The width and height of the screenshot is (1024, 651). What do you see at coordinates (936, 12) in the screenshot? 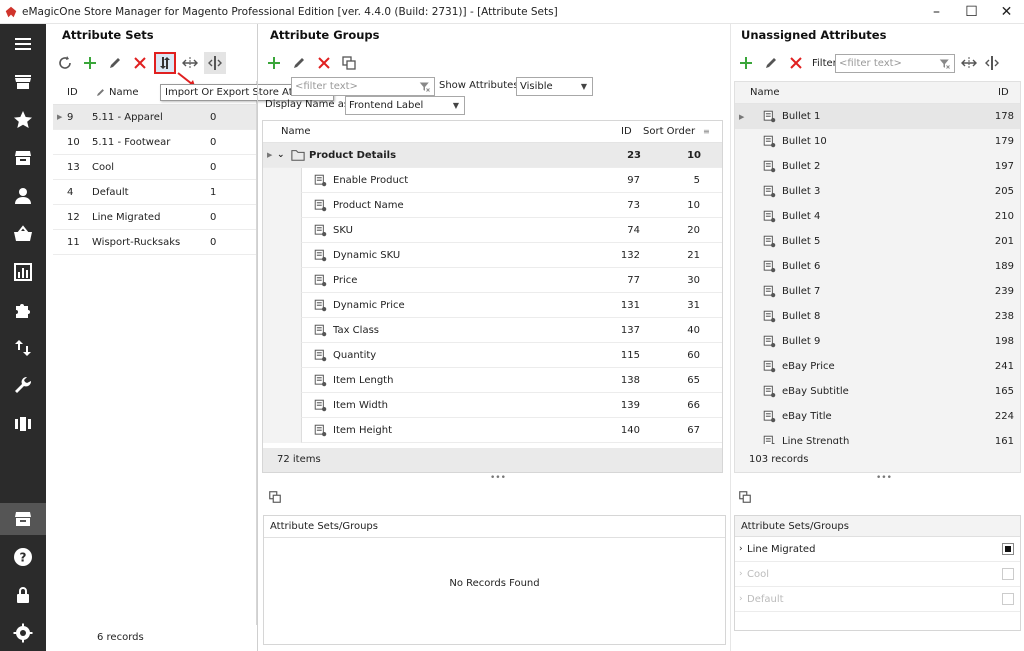
I see `minimize-button: –` at bounding box center [936, 12].